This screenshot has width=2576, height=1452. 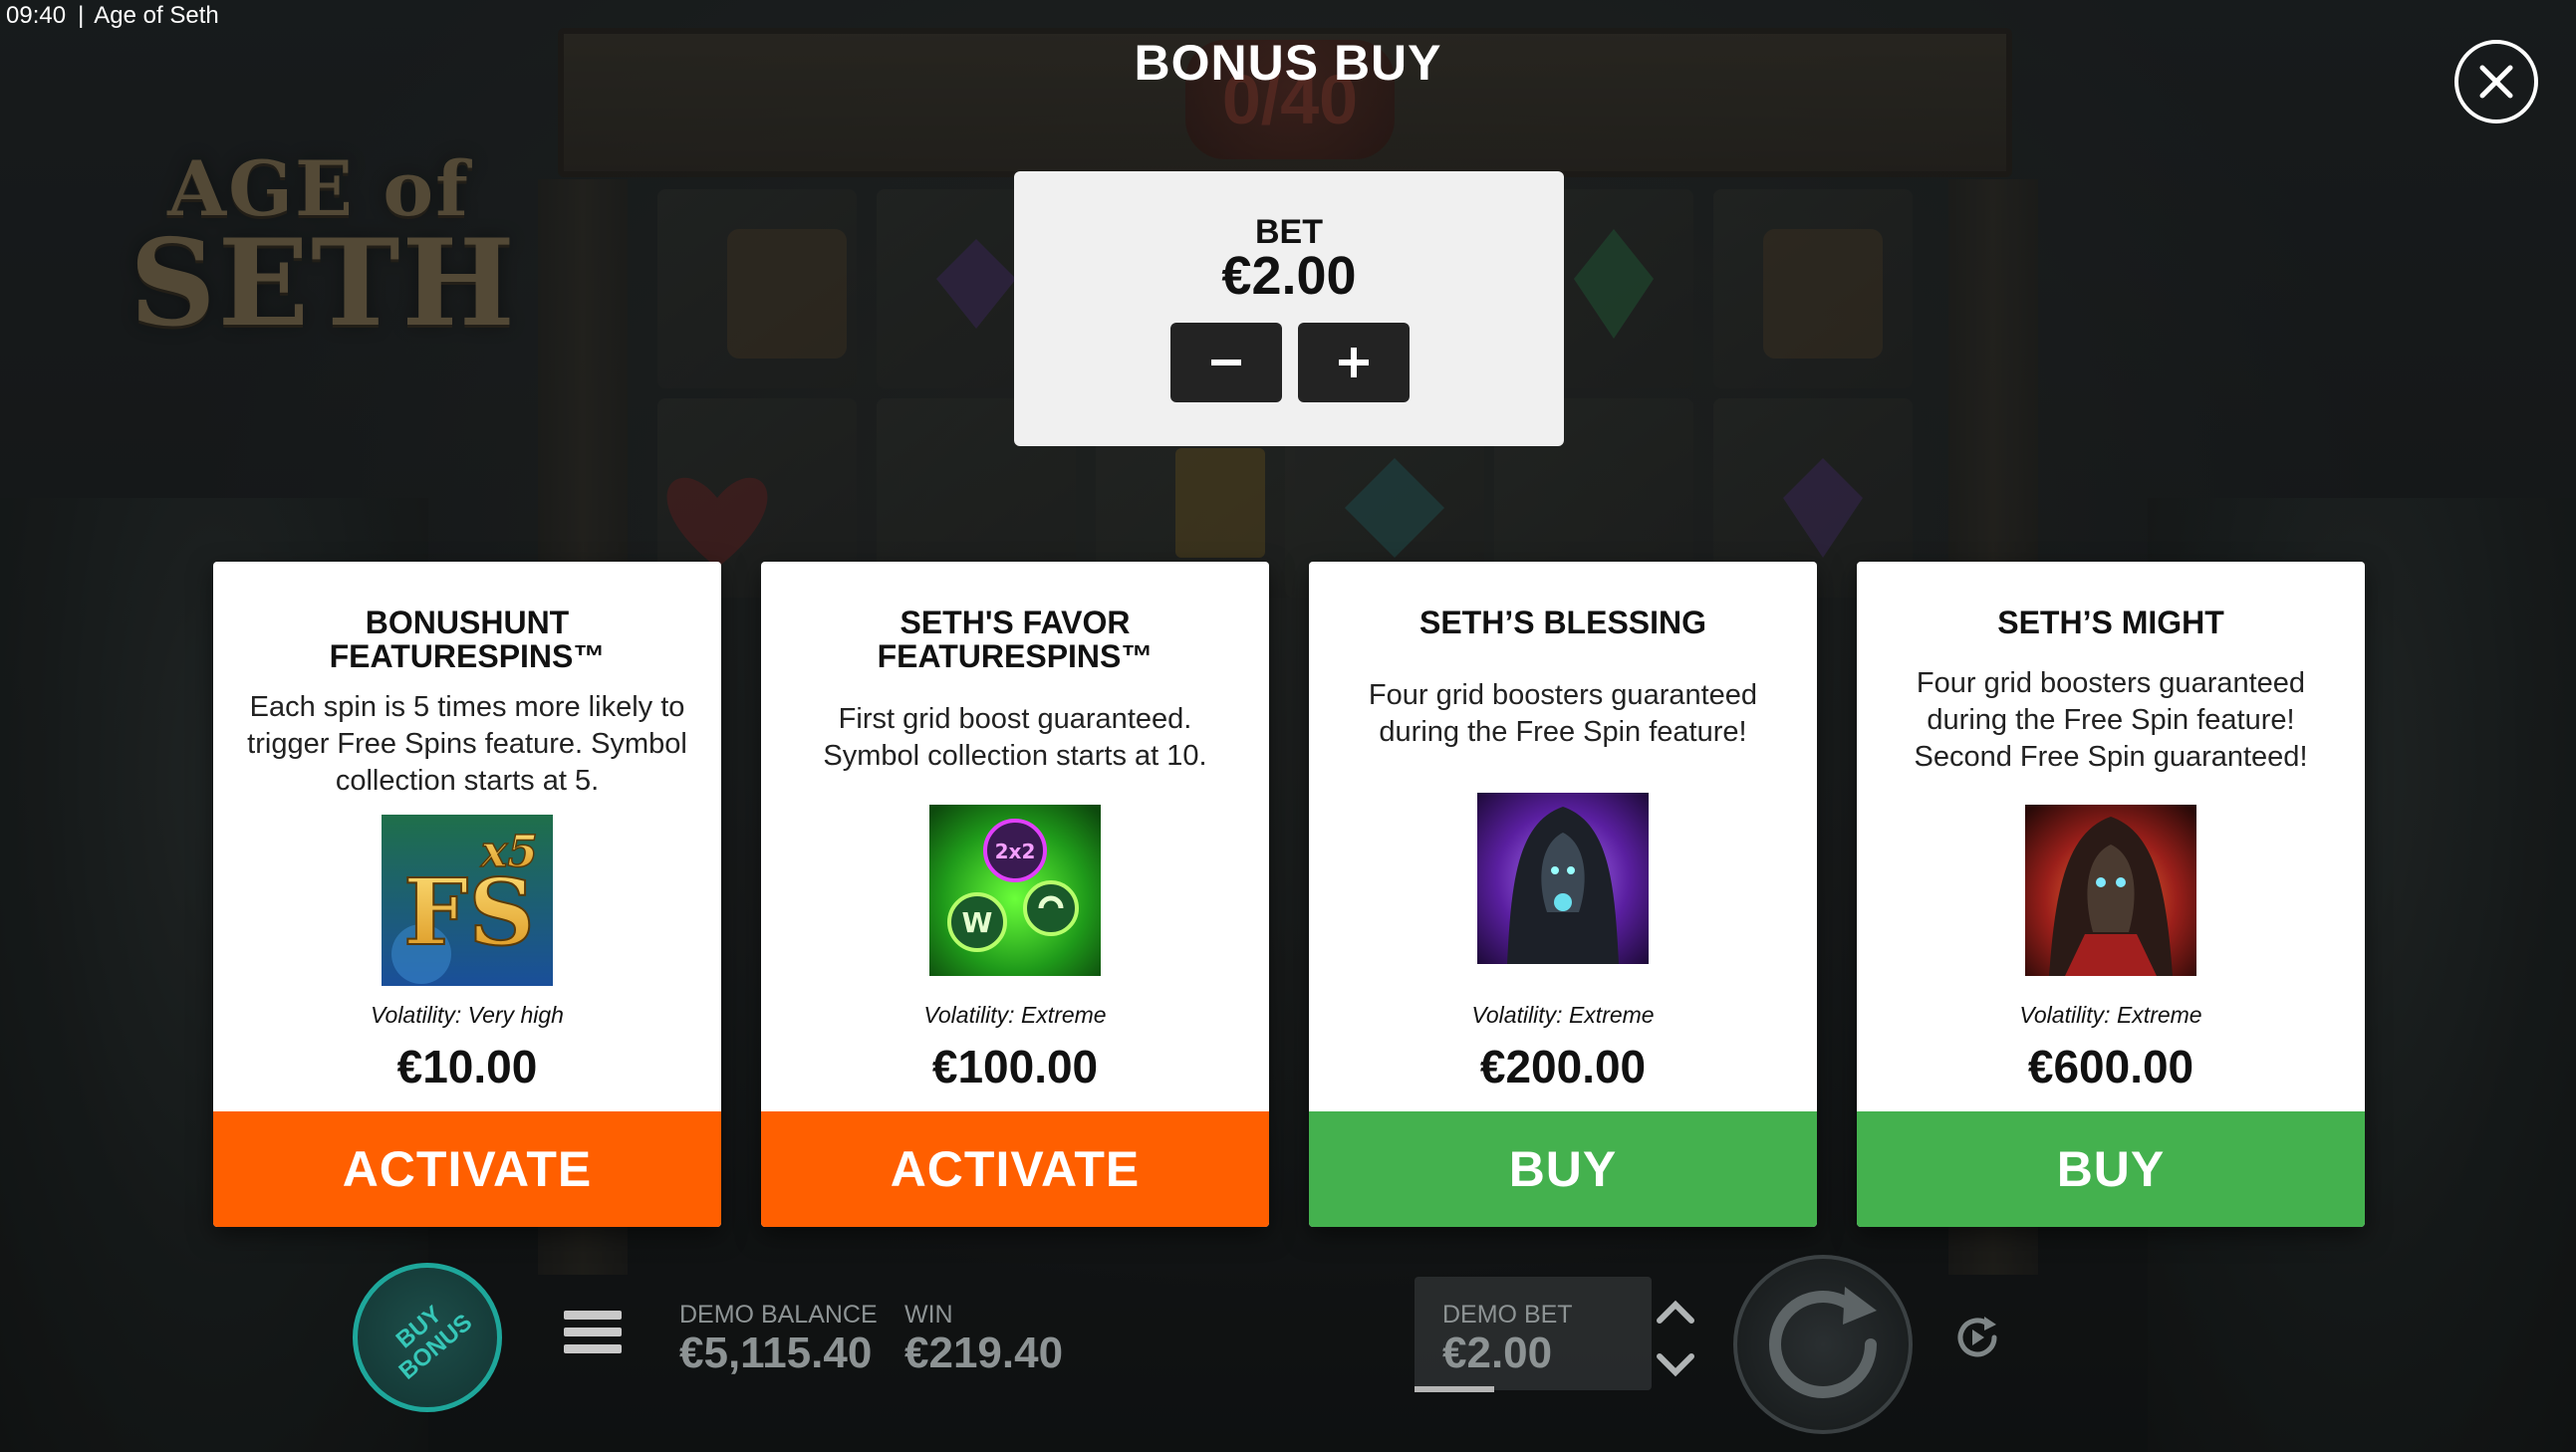 I want to click on status-time: 09:40, so click(x=36, y=16).